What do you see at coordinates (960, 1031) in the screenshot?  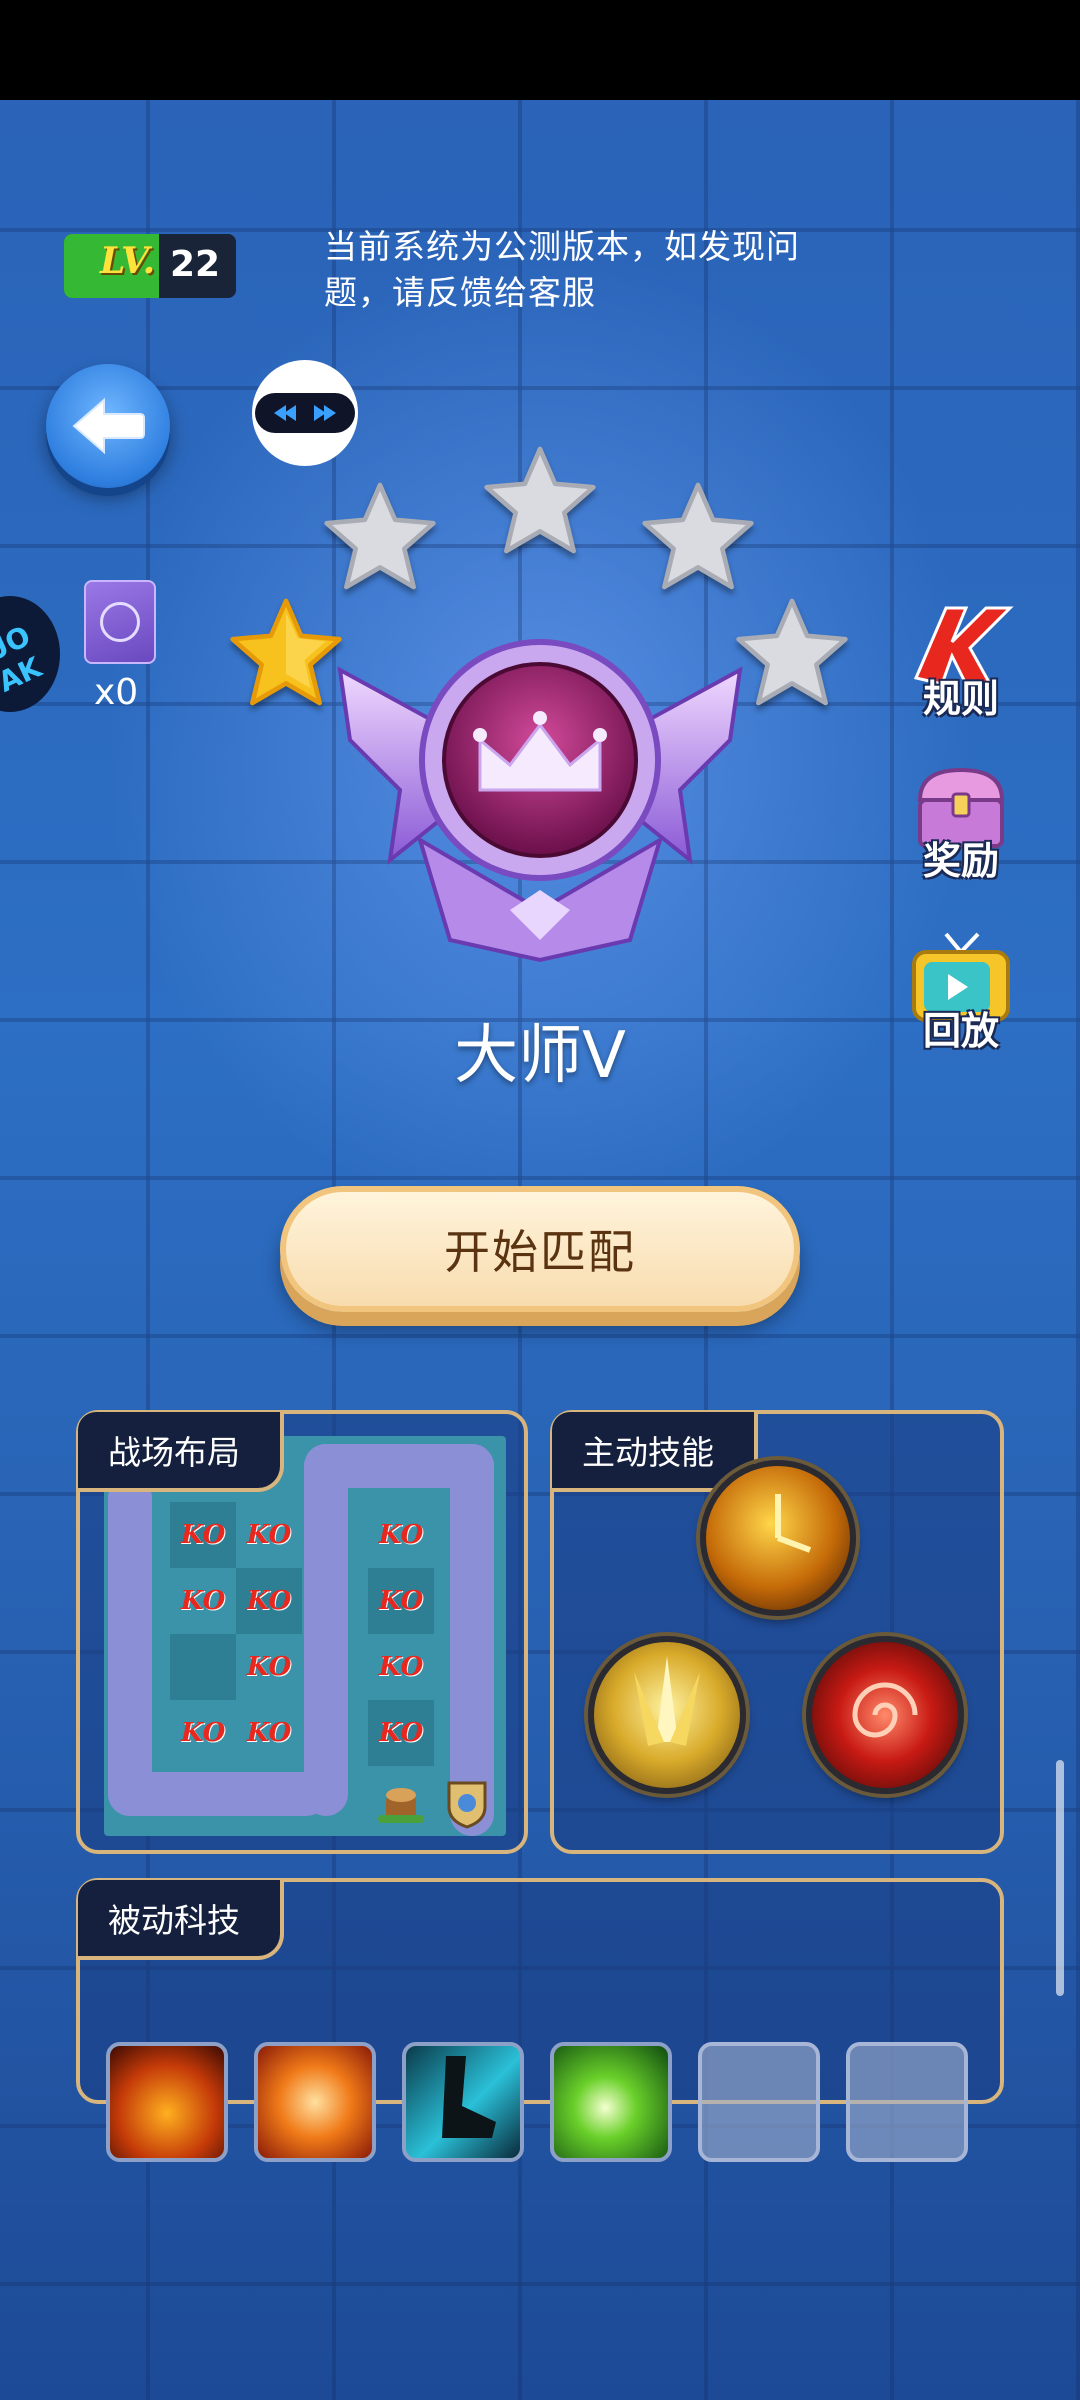 I see `replay-label: 回放` at bounding box center [960, 1031].